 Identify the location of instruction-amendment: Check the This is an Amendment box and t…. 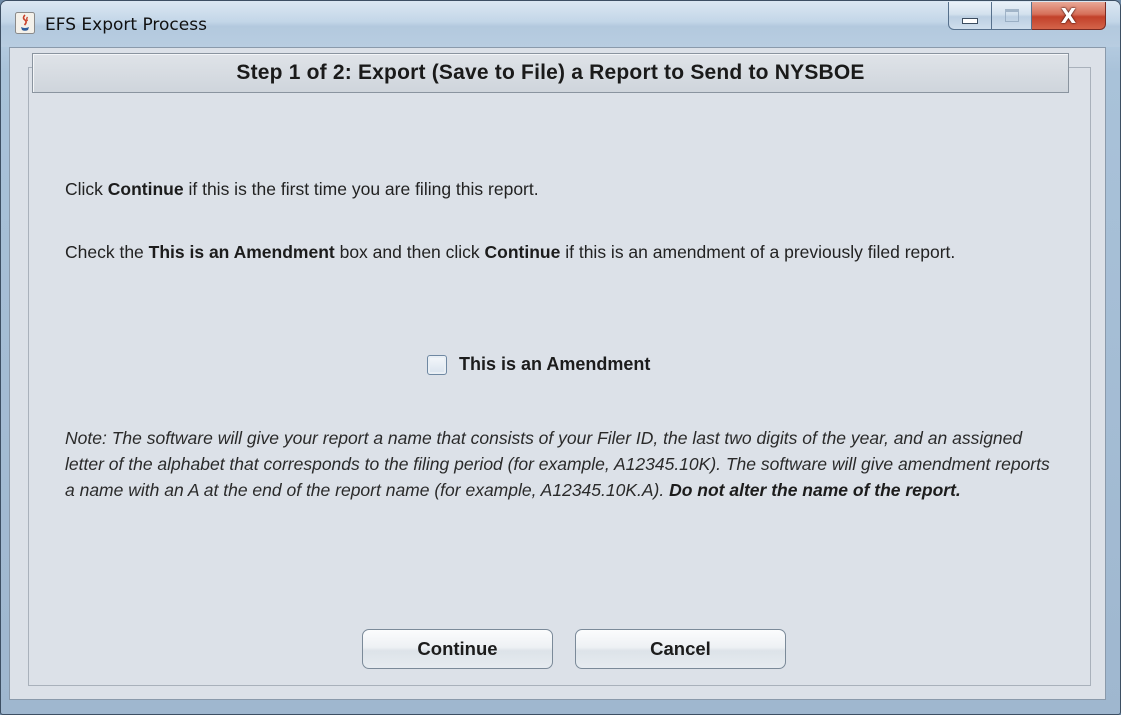
(565, 252).